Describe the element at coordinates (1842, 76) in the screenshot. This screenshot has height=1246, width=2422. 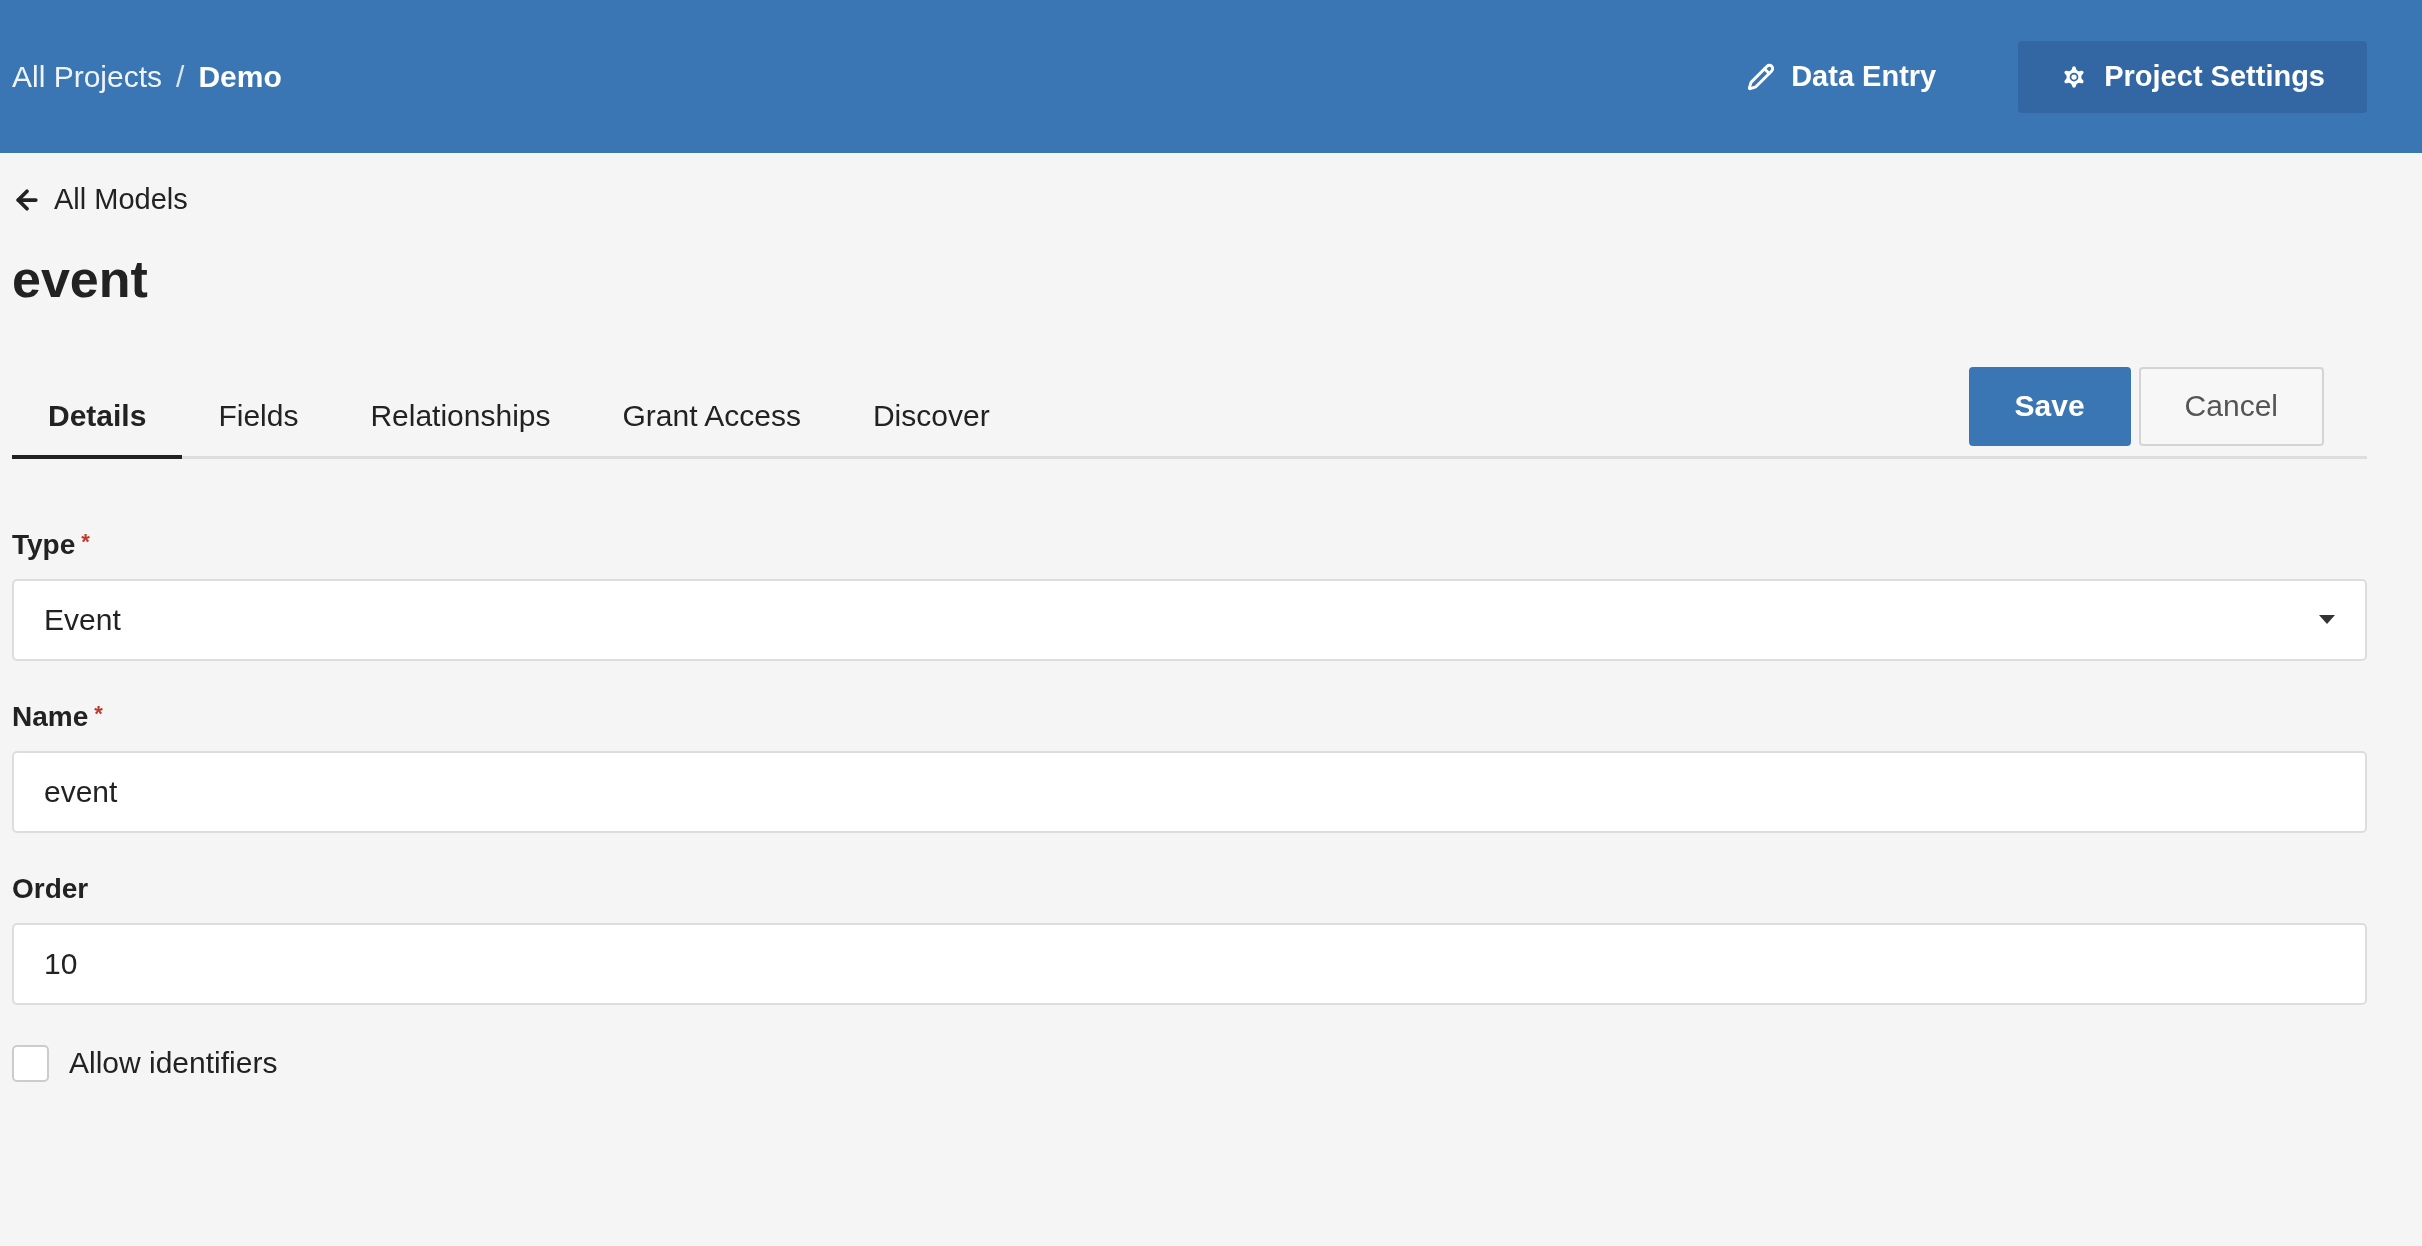
I see `nav-button: Data Entry` at that location.